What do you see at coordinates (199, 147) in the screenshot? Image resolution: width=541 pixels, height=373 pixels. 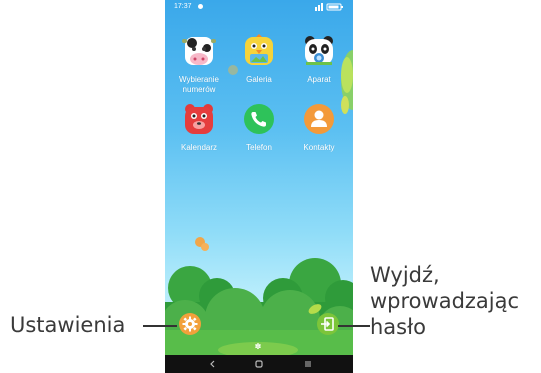 I see `app-label: Kalendarz` at bounding box center [199, 147].